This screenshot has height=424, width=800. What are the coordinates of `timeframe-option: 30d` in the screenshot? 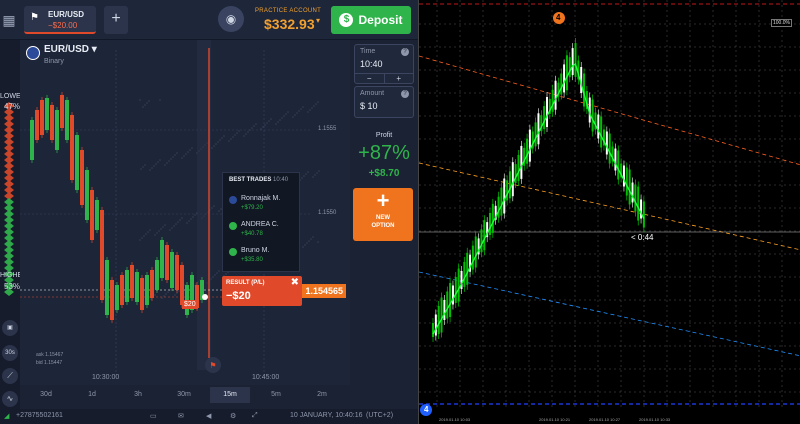 It's located at (46, 395).